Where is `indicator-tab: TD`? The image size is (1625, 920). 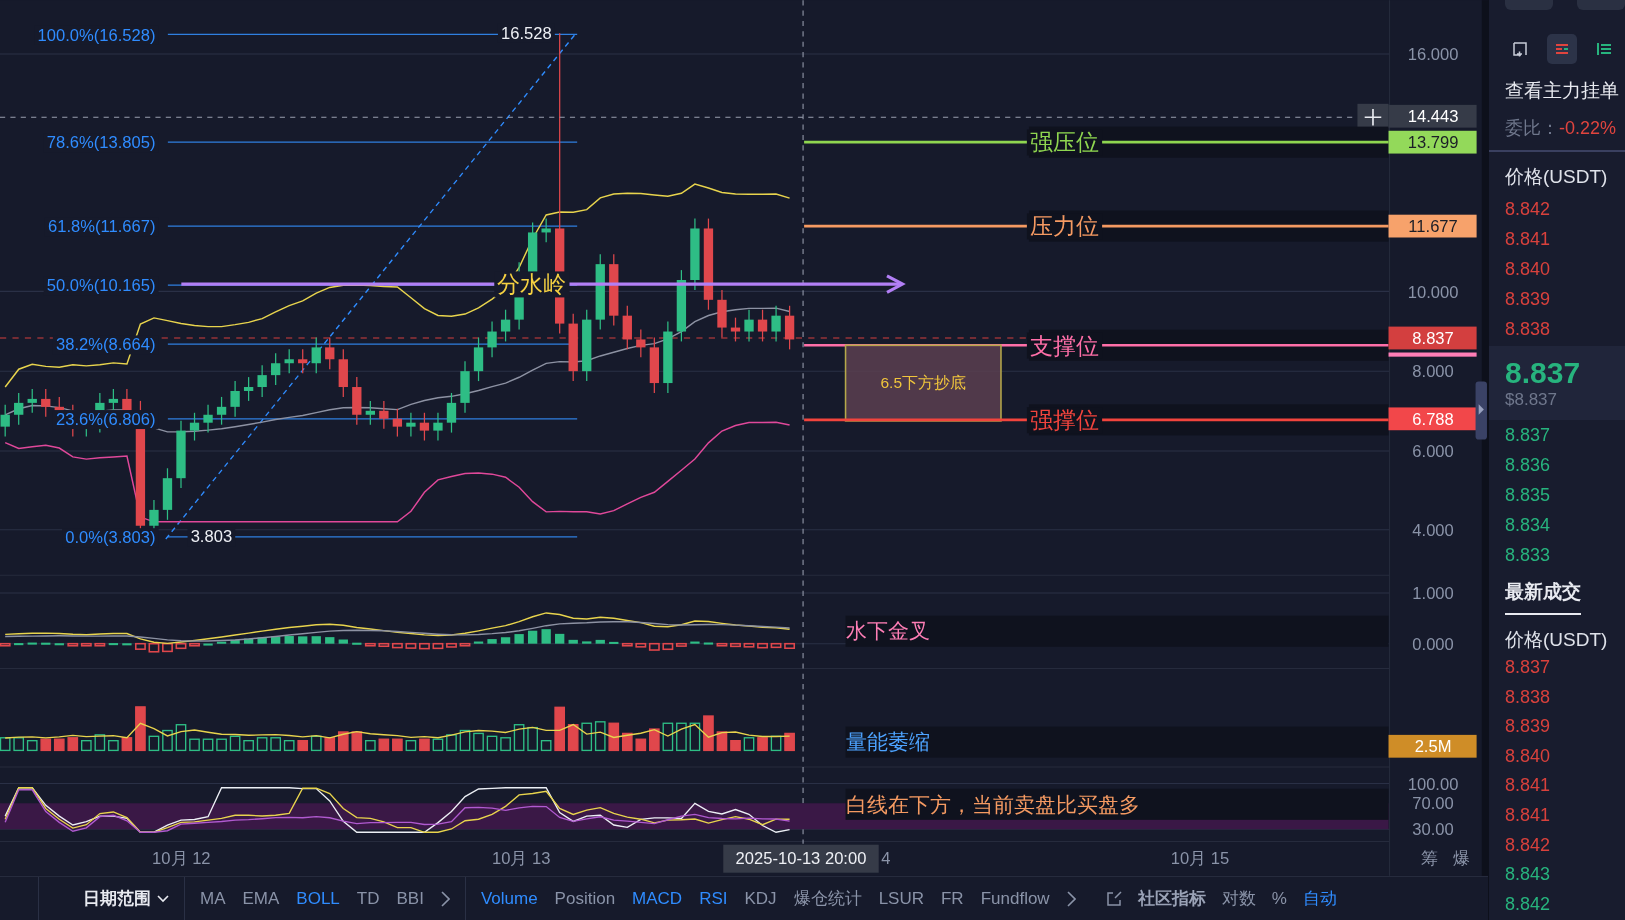 indicator-tab: TD is located at coordinates (368, 898).